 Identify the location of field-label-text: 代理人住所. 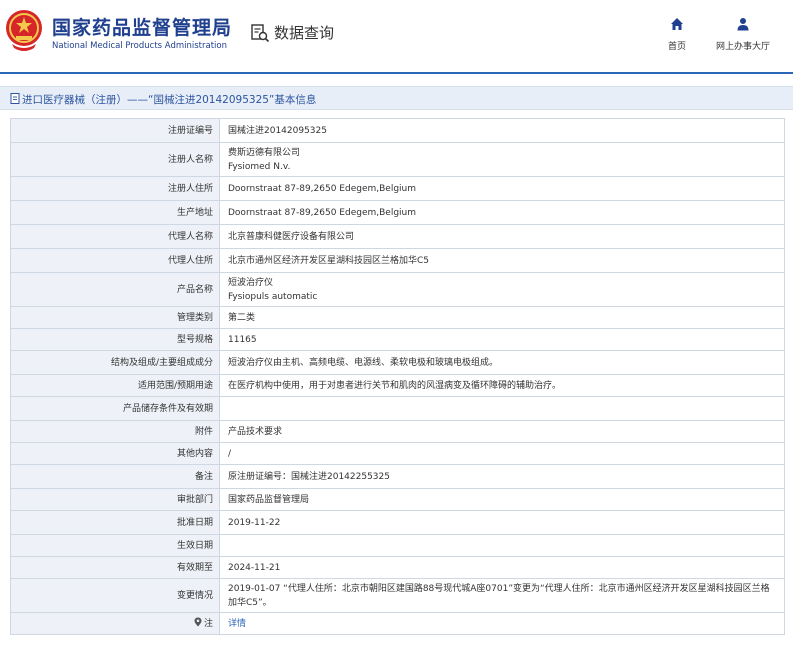
(190, 260).